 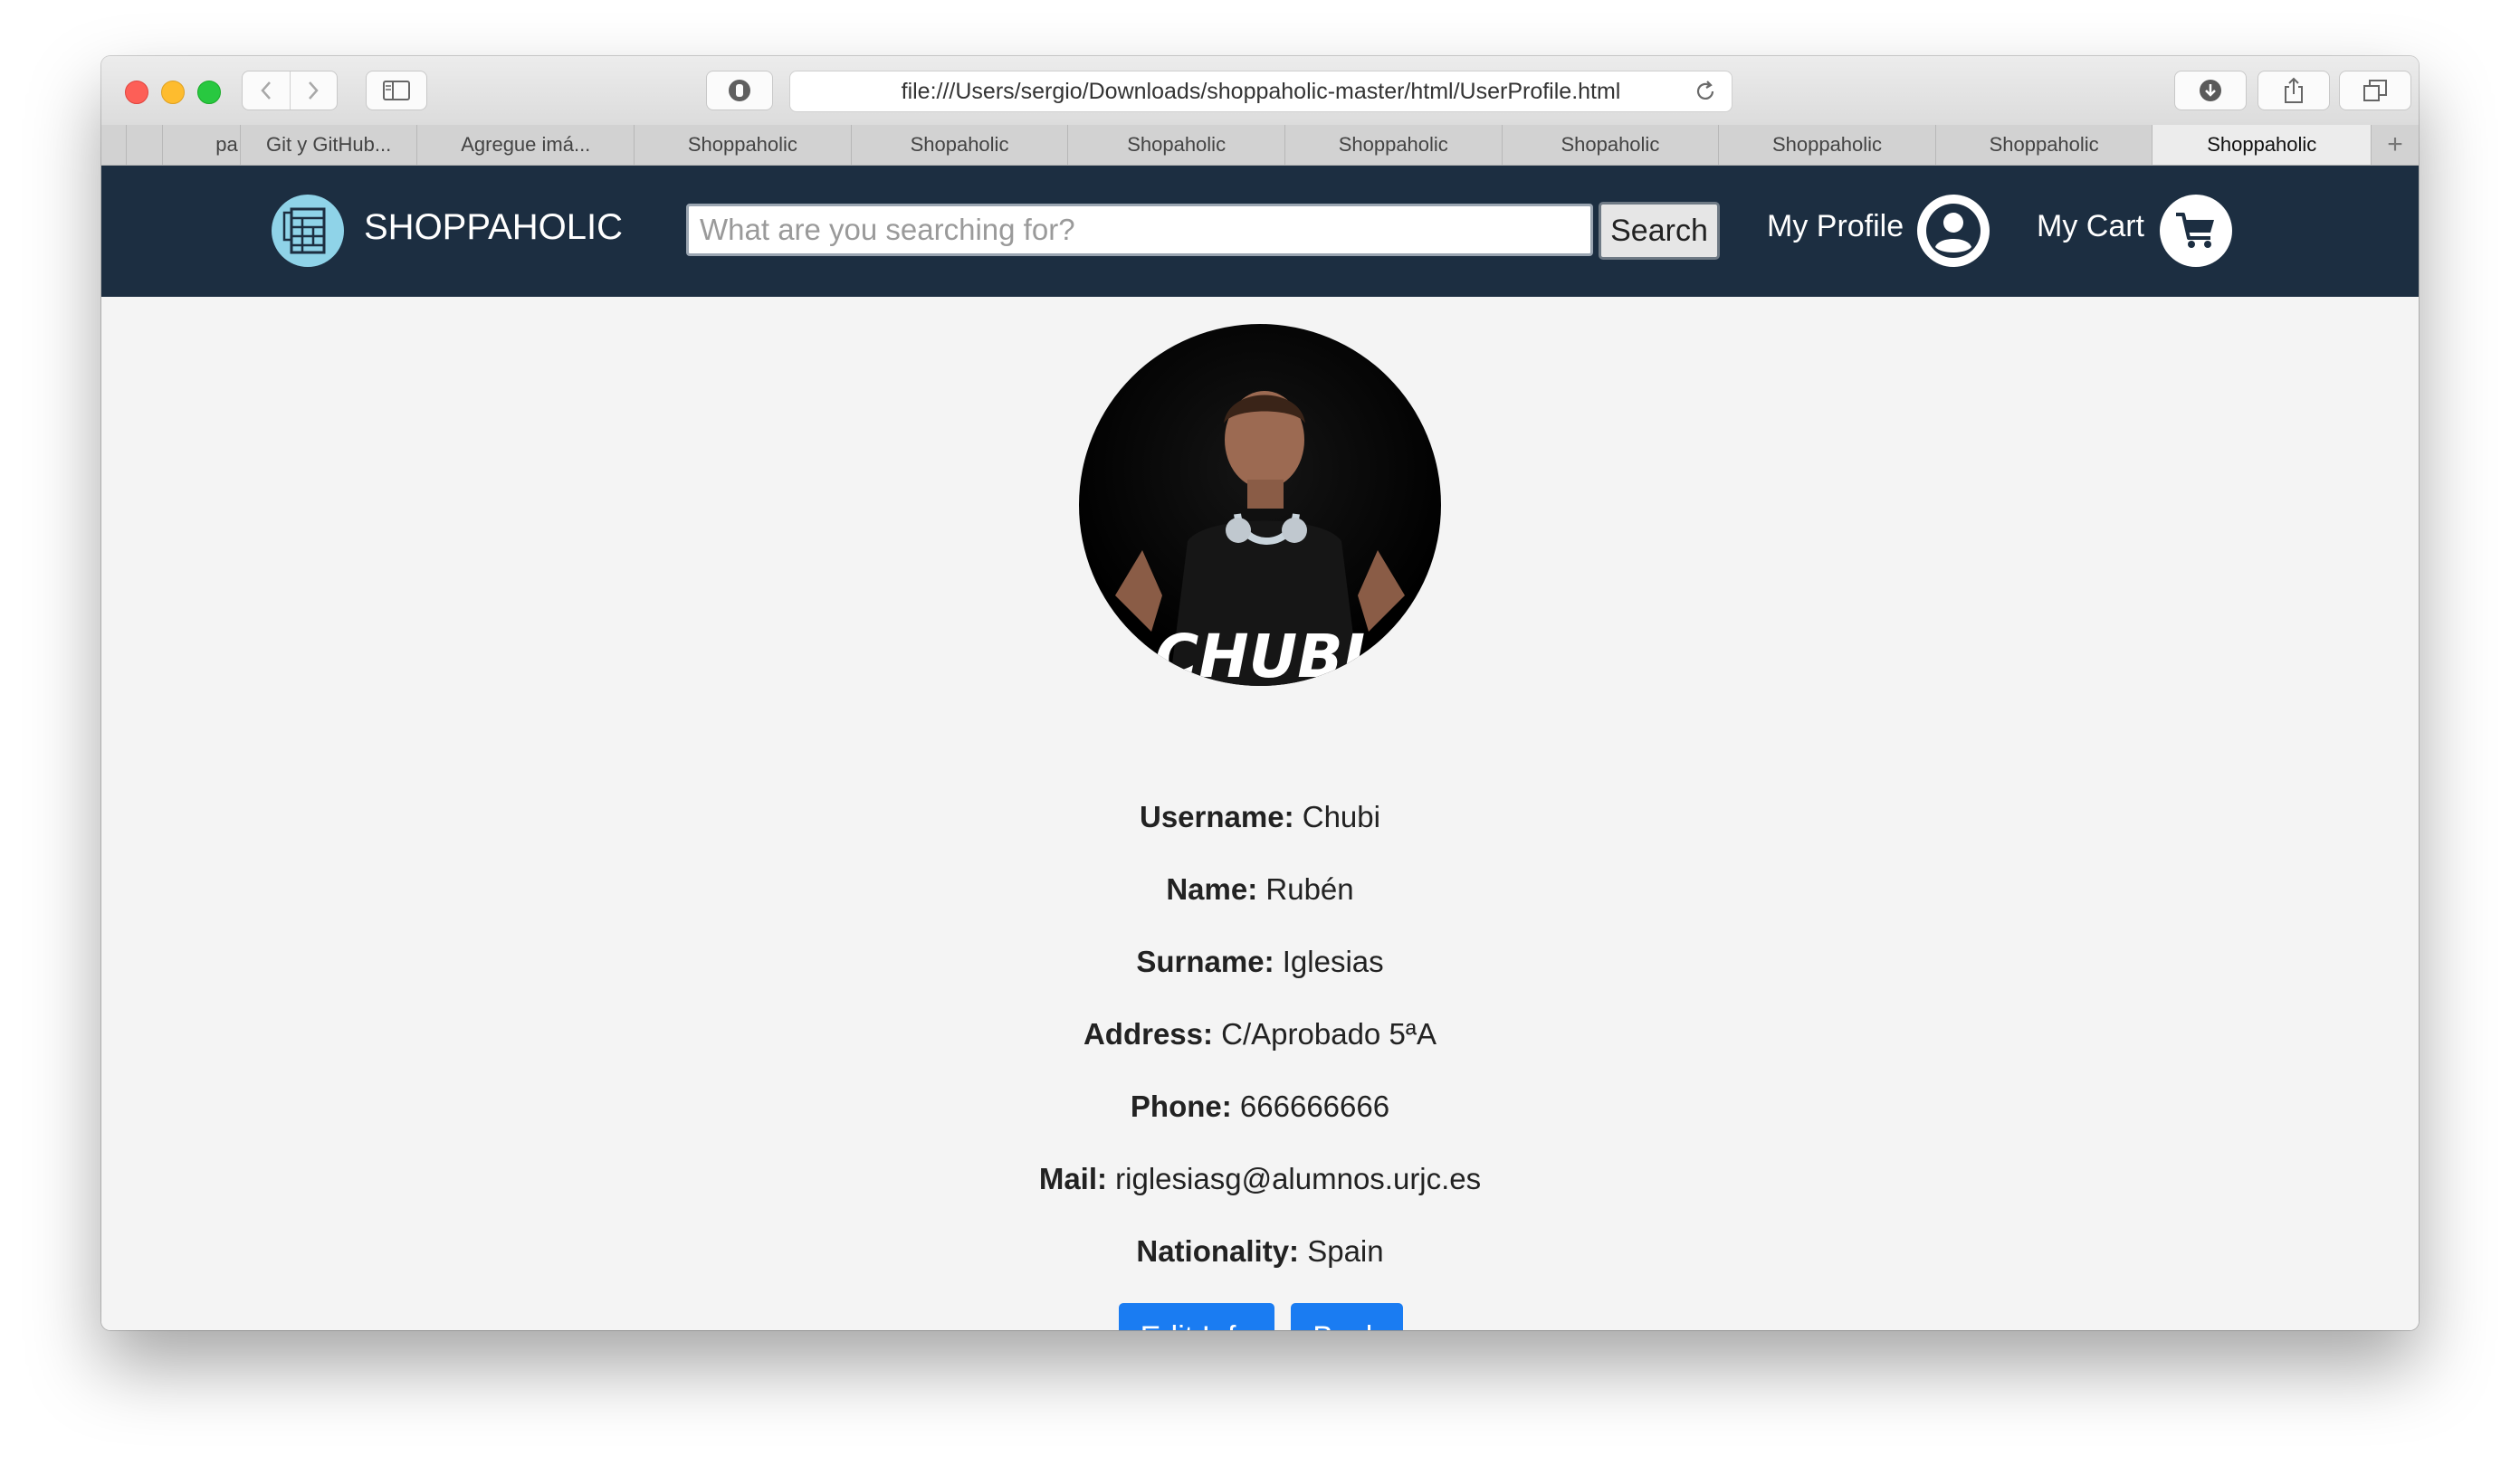 I want to click on new-tab-button: +, so click(x=2395, y=145).